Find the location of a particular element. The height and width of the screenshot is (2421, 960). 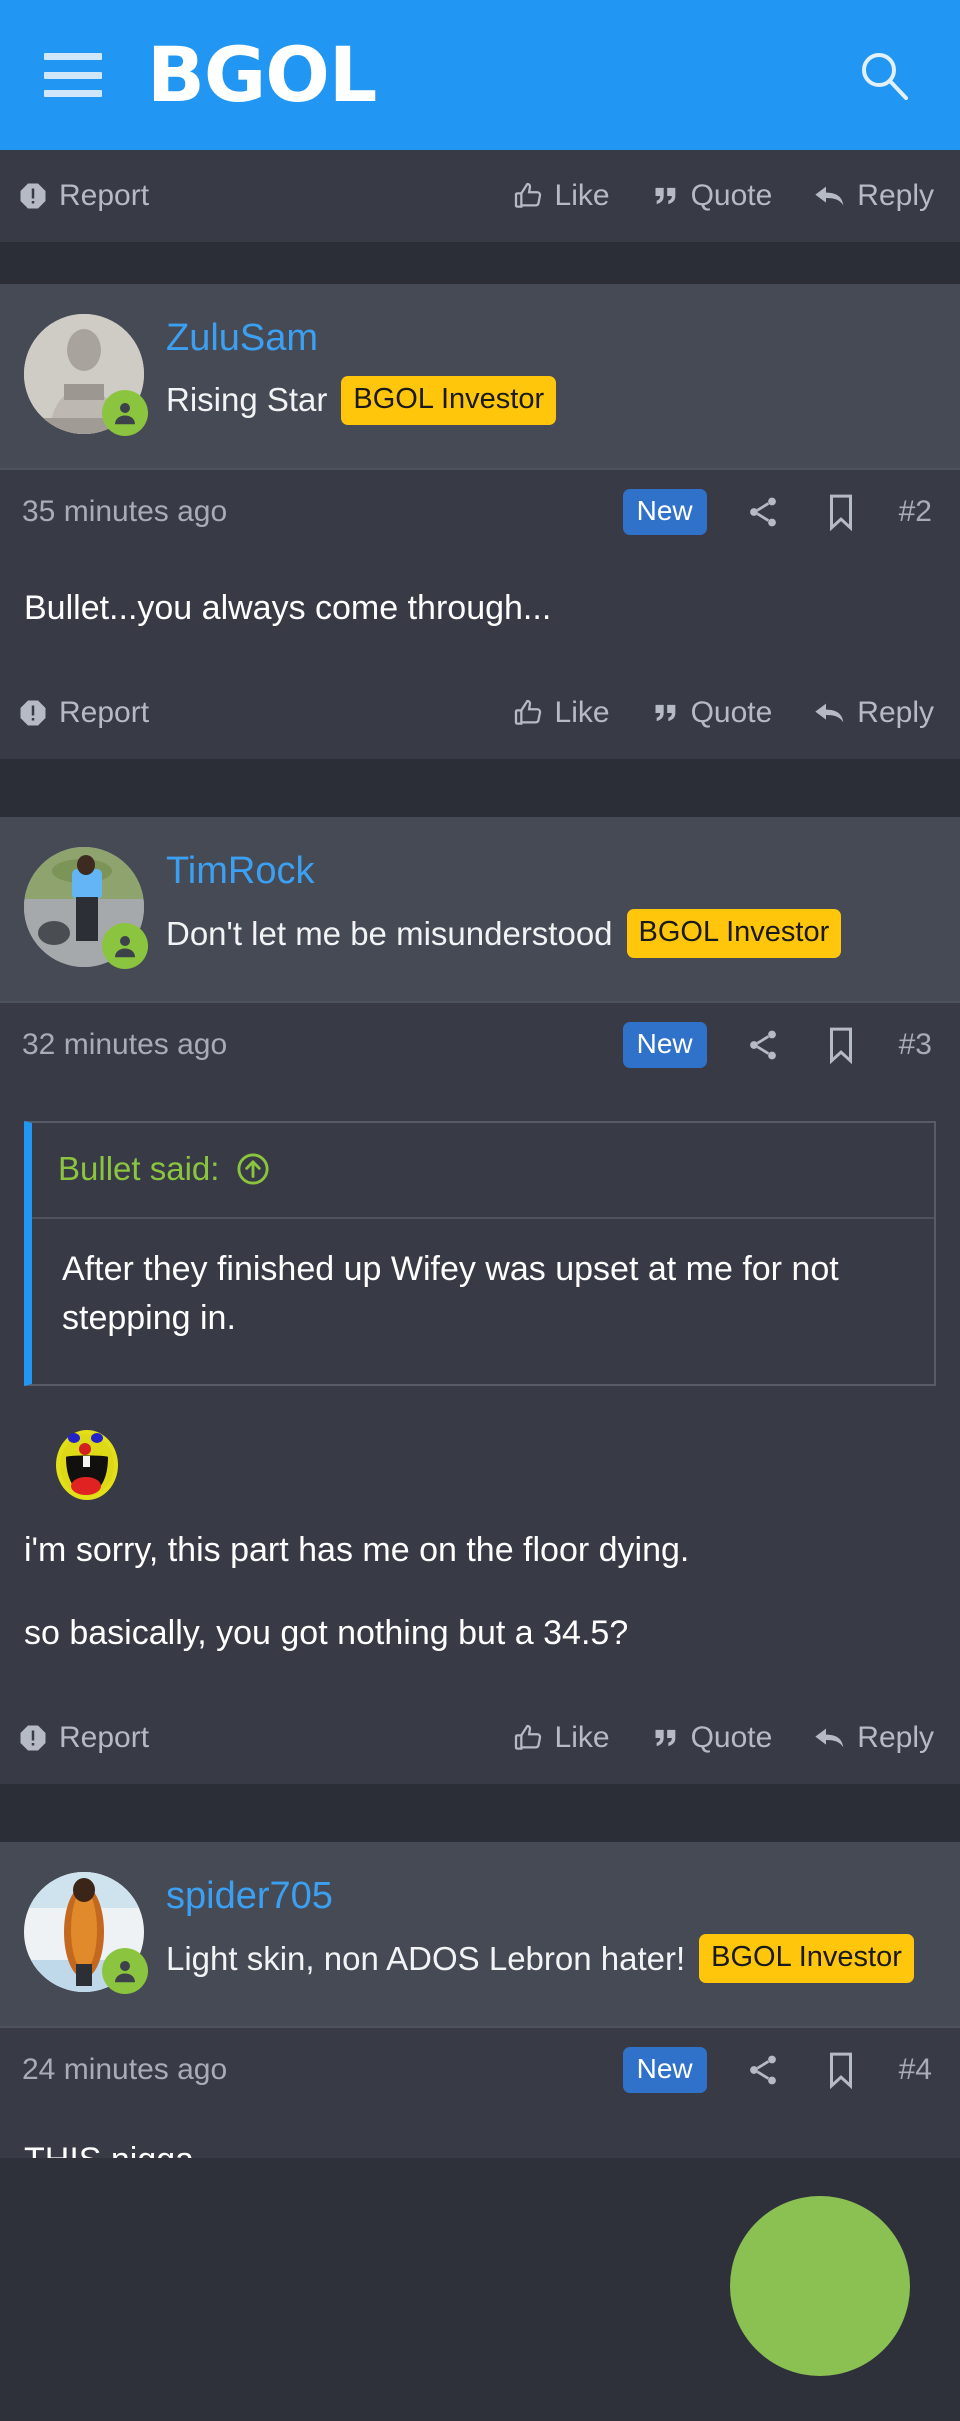

post-timestamp: 24 minutes ago is located at coordinates (125, 2070).